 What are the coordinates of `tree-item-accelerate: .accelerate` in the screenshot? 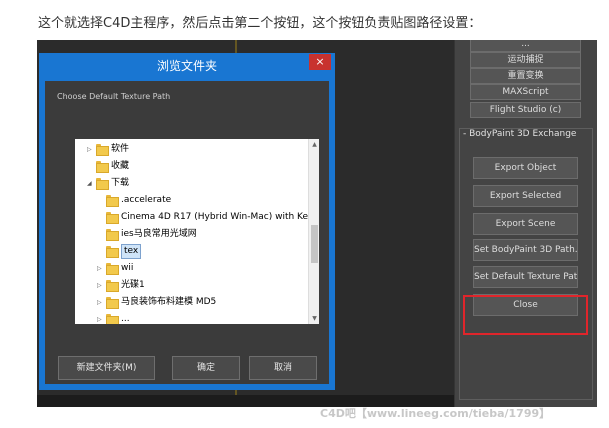 It's located at (134, 200).